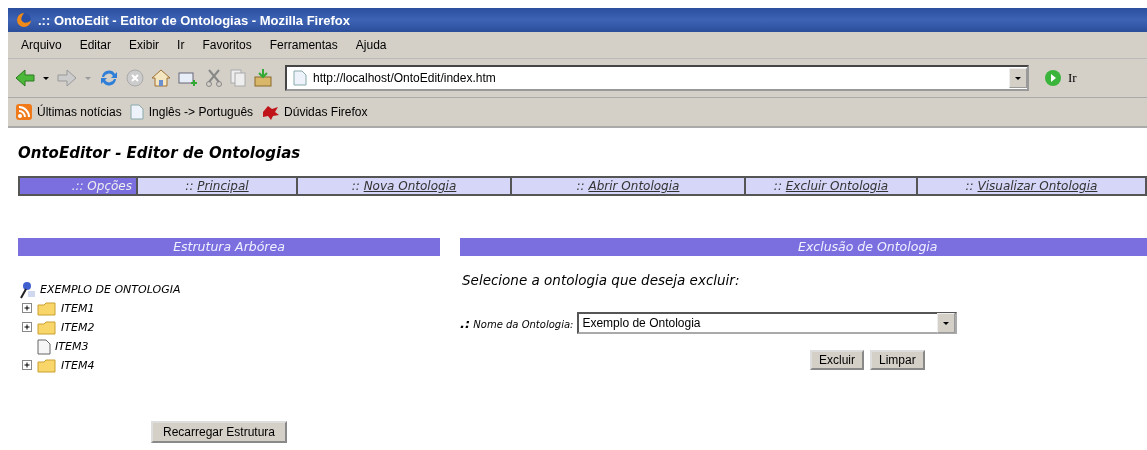  Describe the element at coordinates (25, 78) in the screenshot. I see `back-icon` at that location.